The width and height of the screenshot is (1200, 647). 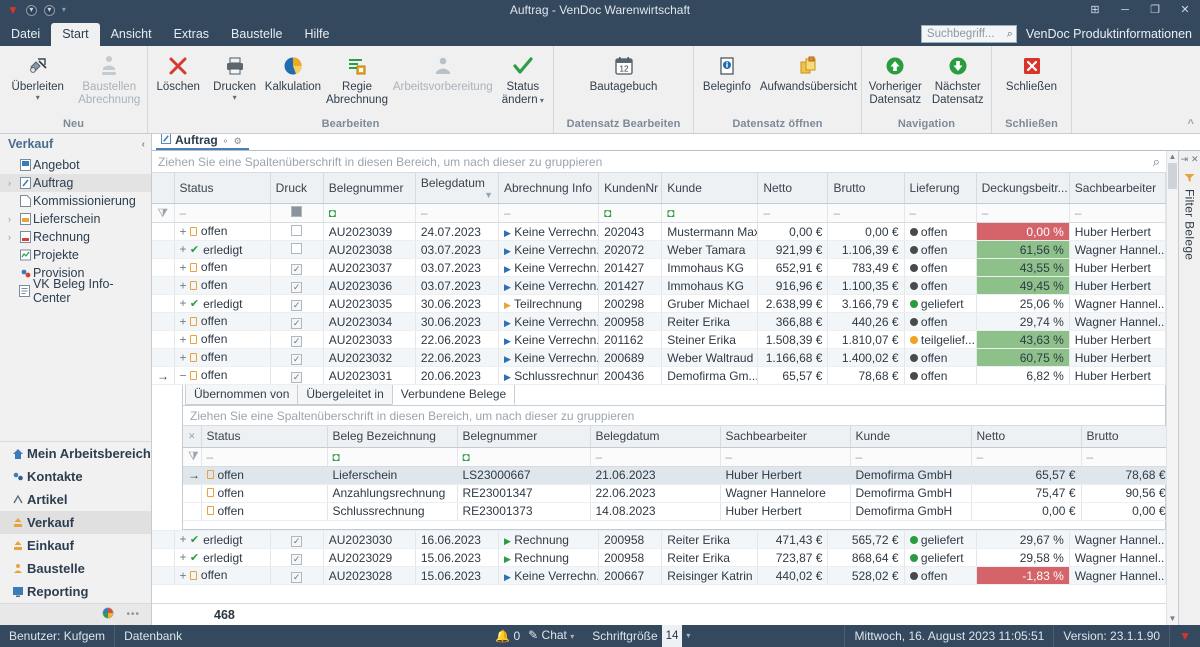 What do you see at coordinates (49, 10) in the screenshot?
I see `undo-icon: ▾` at bounding box center [49, 10].